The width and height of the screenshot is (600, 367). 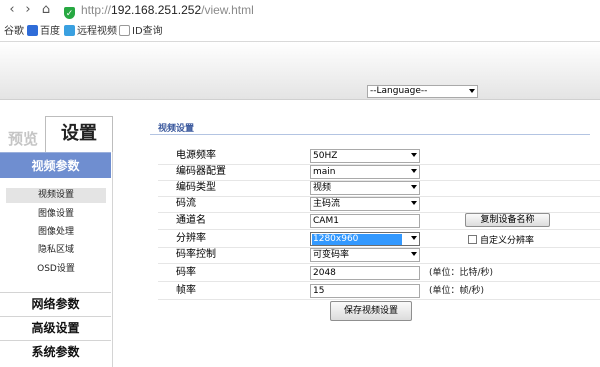 I want to click on field-label: 编码类型, so click(x=196, y=187).